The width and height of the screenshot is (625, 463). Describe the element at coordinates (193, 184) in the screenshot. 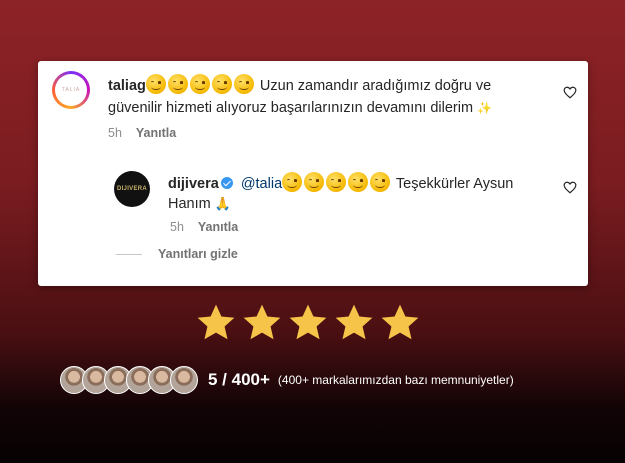

I see `reply-username: dijivera` at that location.